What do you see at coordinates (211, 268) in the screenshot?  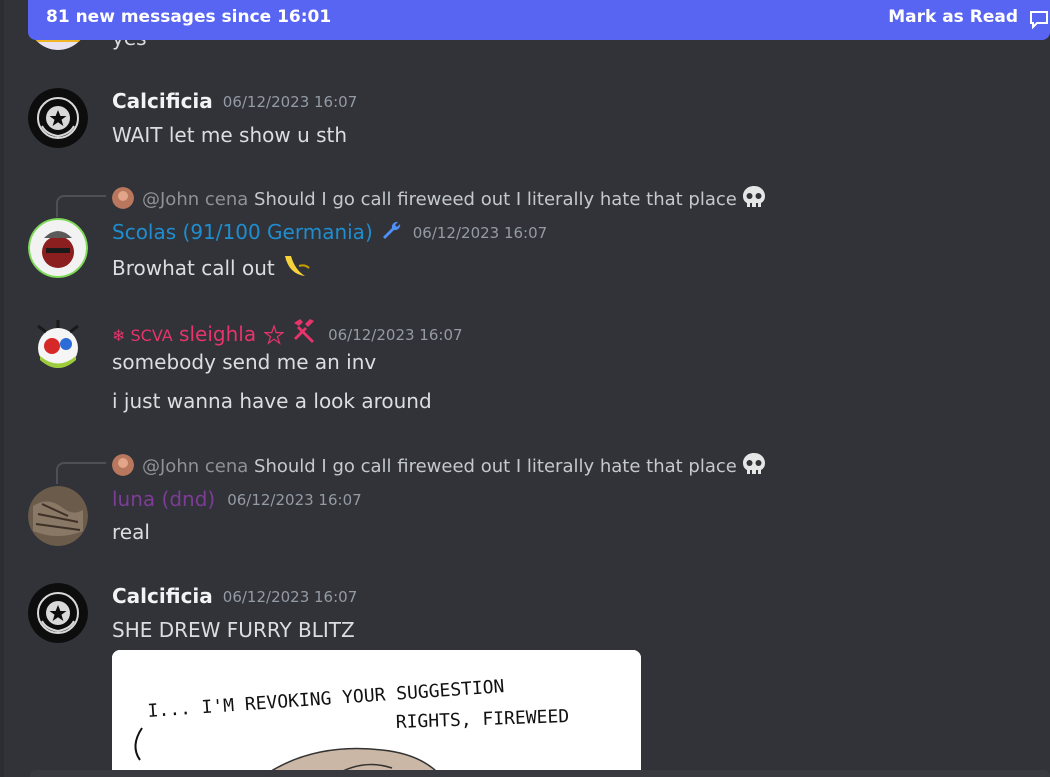 I see `message-text: Browhat call out` at bounding box center [211, 268].